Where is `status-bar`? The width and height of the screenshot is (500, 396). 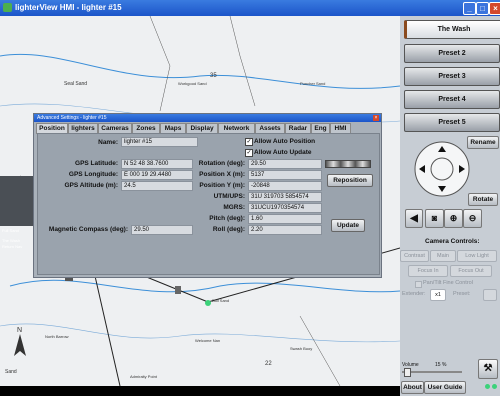 status-bar is located at coordinates (200, 391).